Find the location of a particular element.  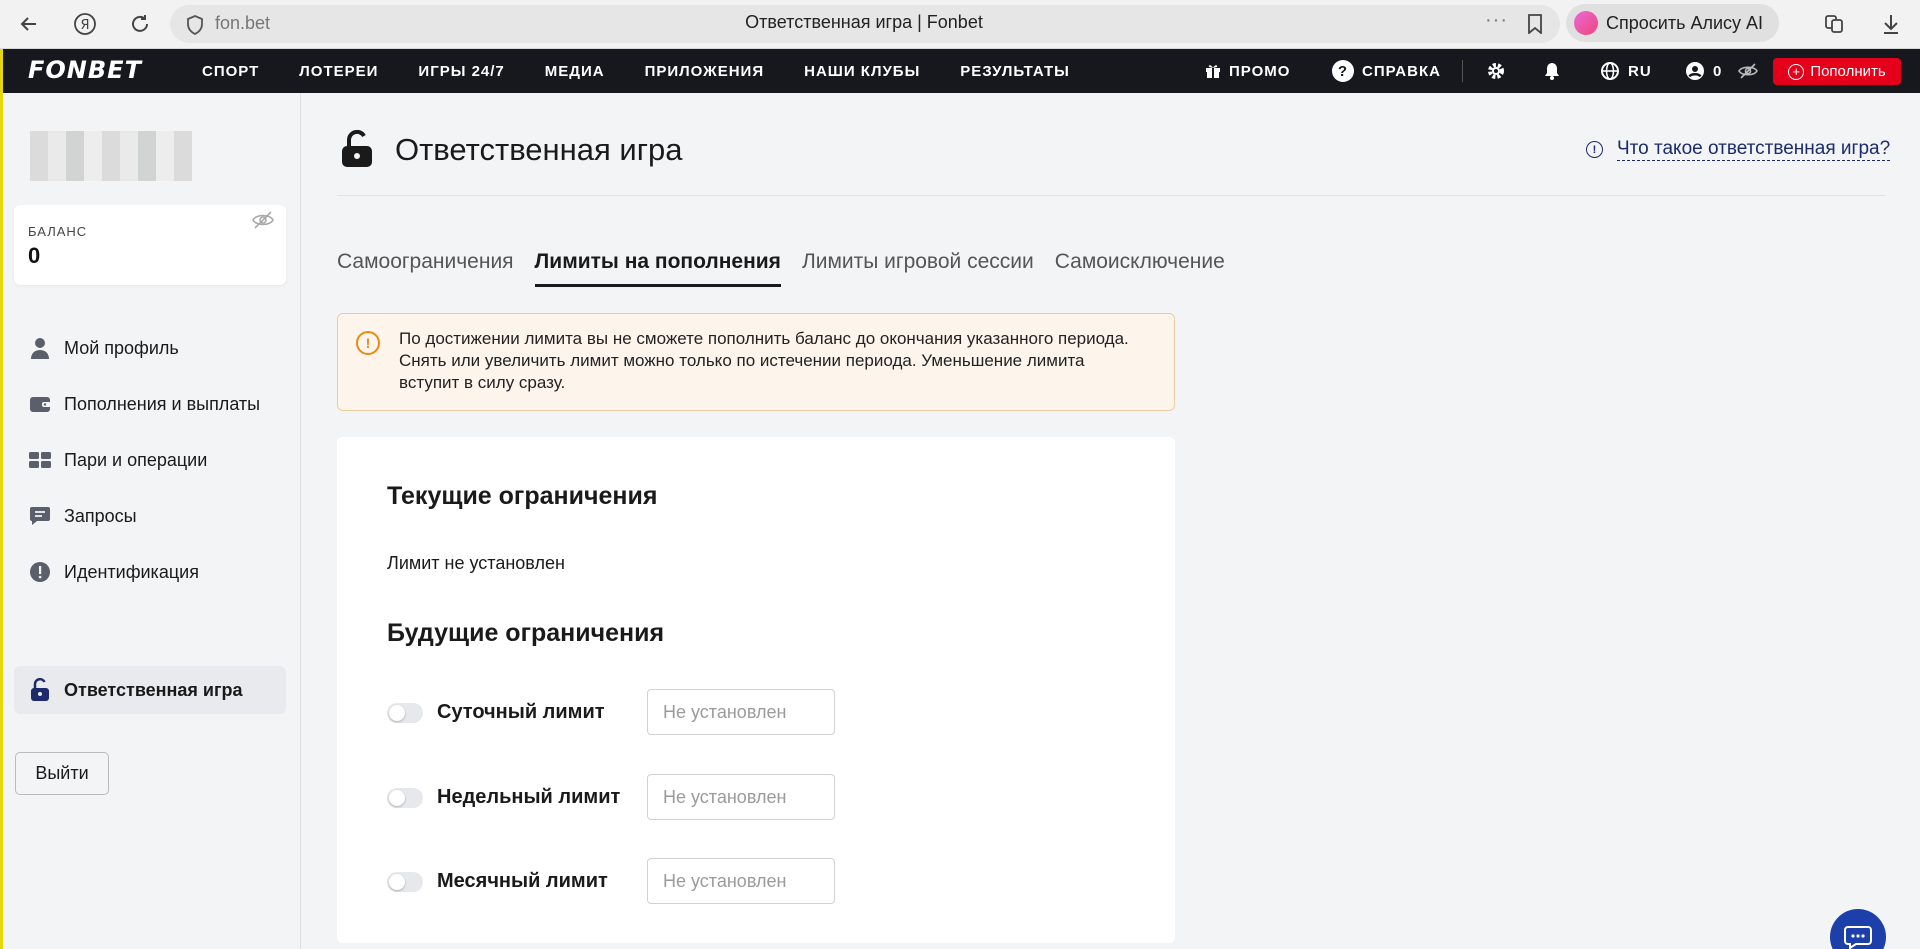

daily-limit-input is located at coordinates (741, 712).